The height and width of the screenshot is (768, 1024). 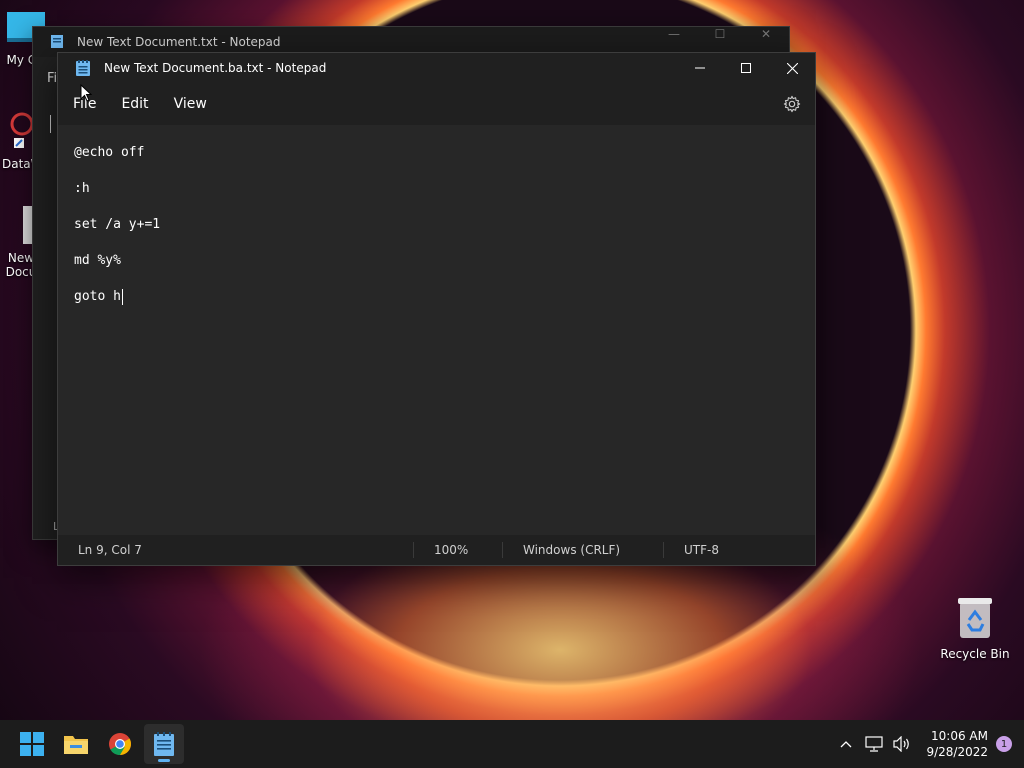 What do you see at coordinates (975, 654) in the screenshot?
I see `desktop-icon-label: Recycle Bin` at bounding box center [975, 654].